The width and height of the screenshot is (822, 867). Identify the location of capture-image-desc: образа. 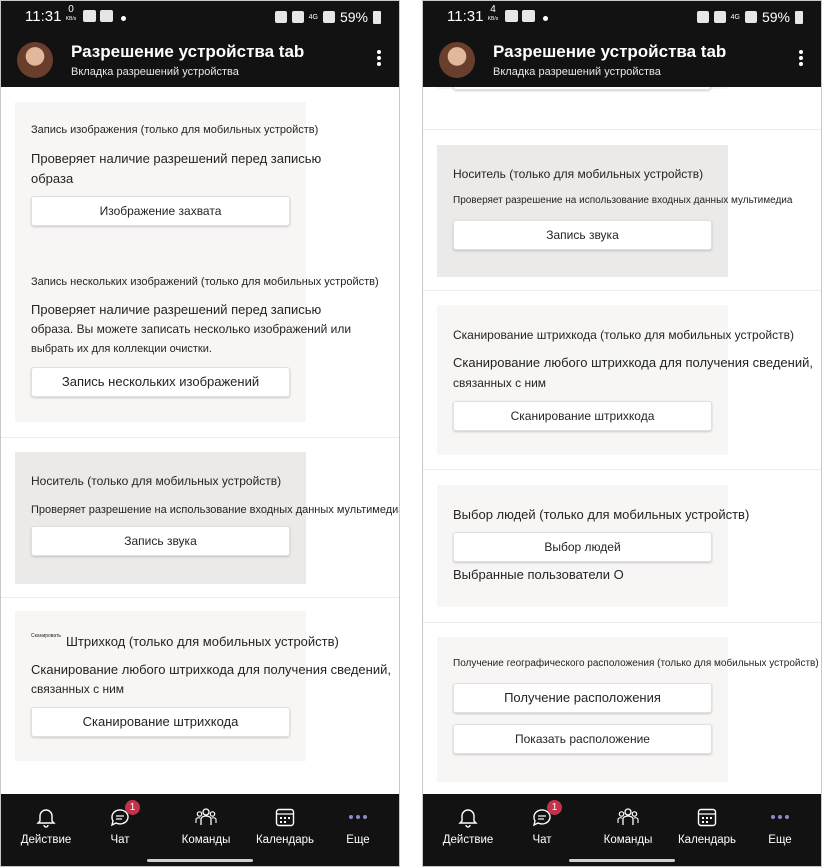
(52, 178).